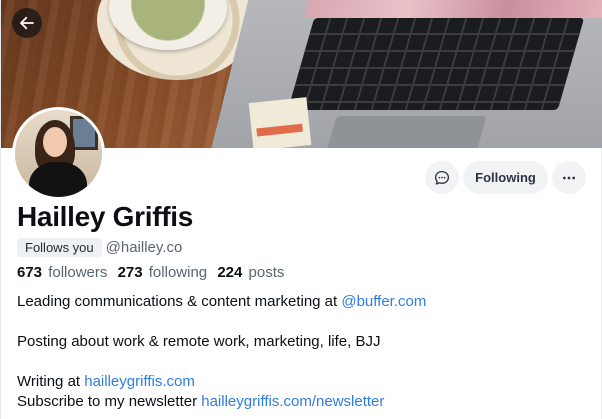 The height and width of the screenshot is (419, 602). What do you see at coordinates (139, 381) in the screenshot?
I see `website-link: hailleygriffis.com` at bounding box center [139, 381].